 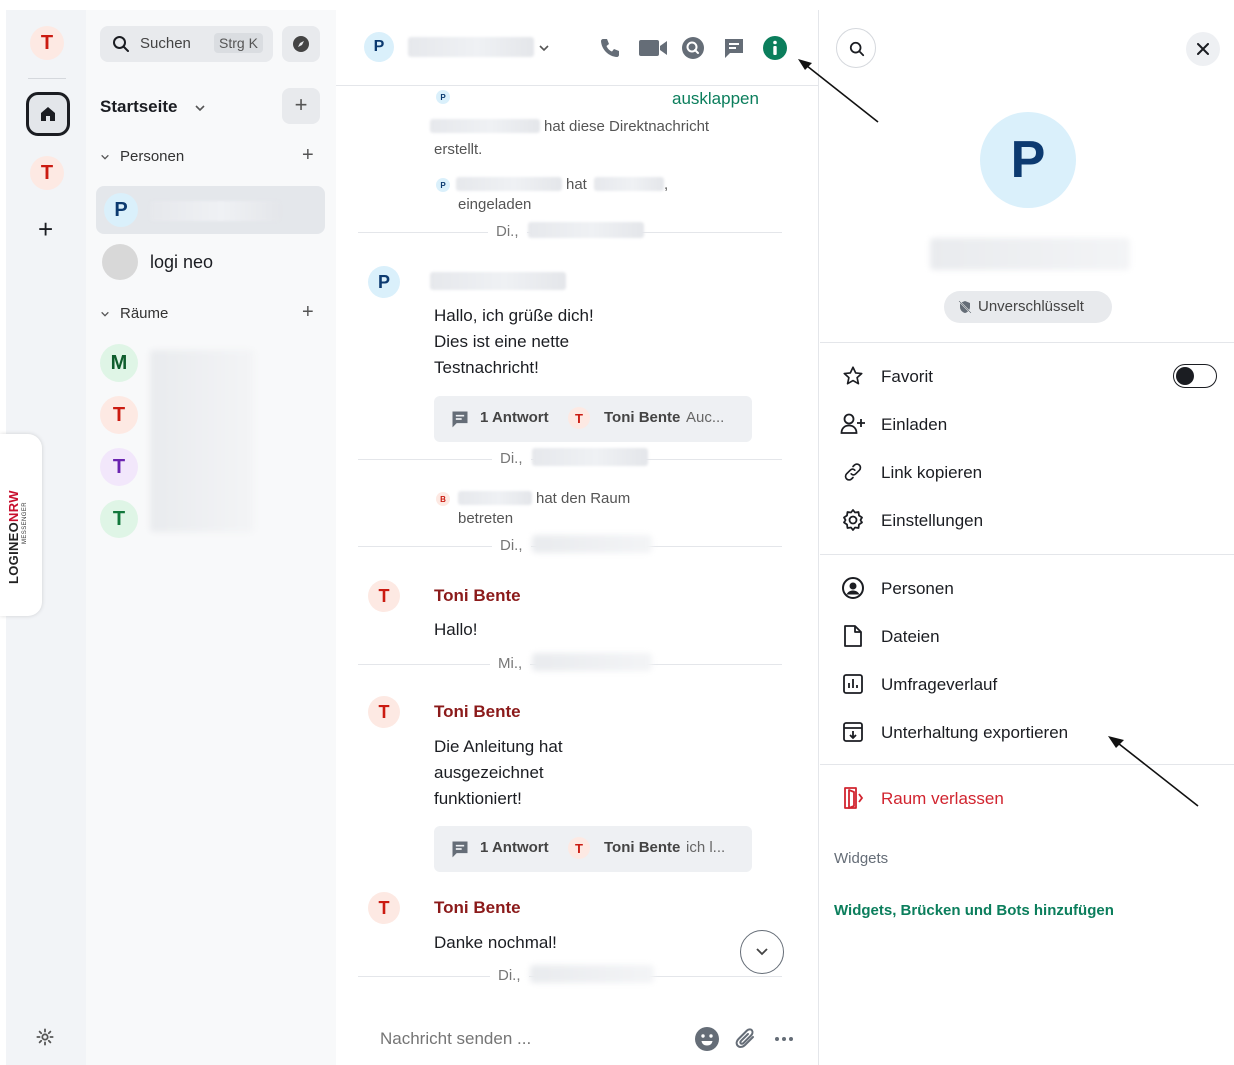 I want to click on add-room-section-button: +, so click(x=308, y=312).